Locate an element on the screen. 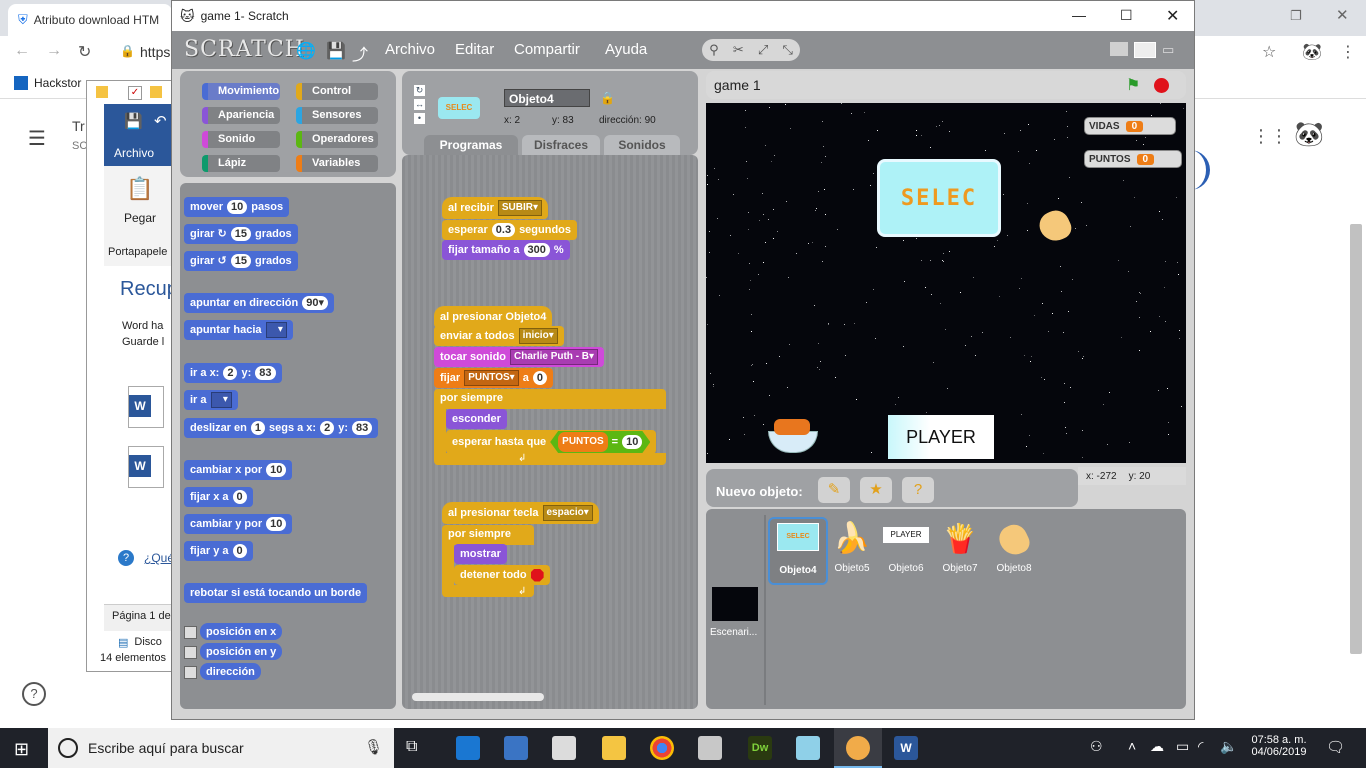  notifications-icon: 🗨 is located at coordinates (1335, 747).